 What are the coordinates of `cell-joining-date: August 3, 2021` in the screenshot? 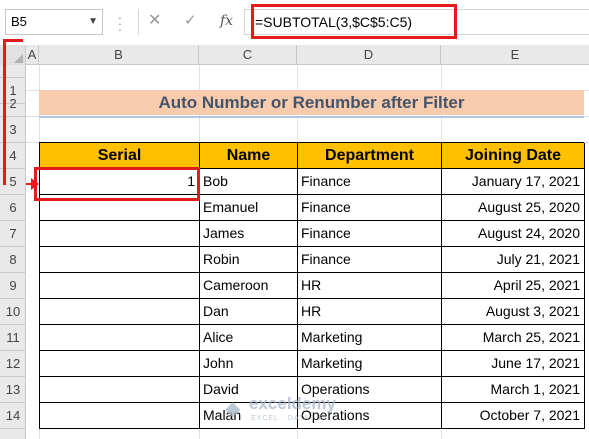 It's located at (513, 312).